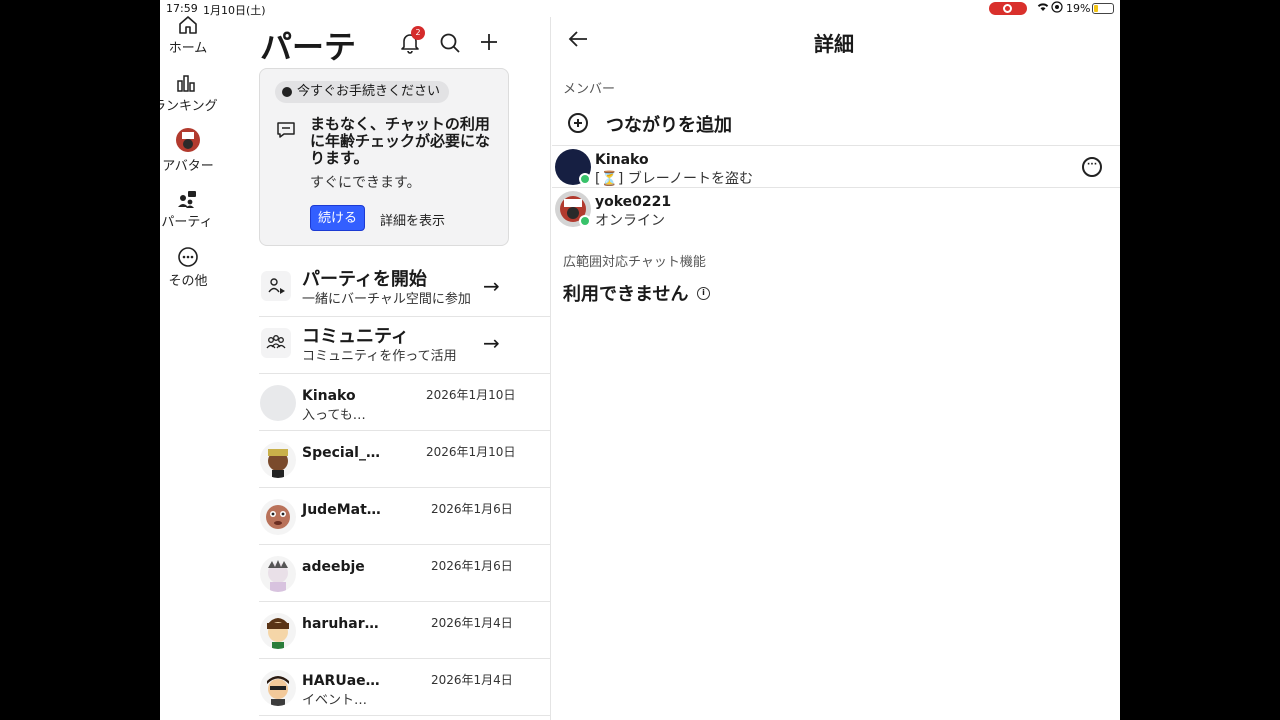 The width and height of the screenshot is (1280, 720). I want to click on arrow-left-icon, so click(577, 39).